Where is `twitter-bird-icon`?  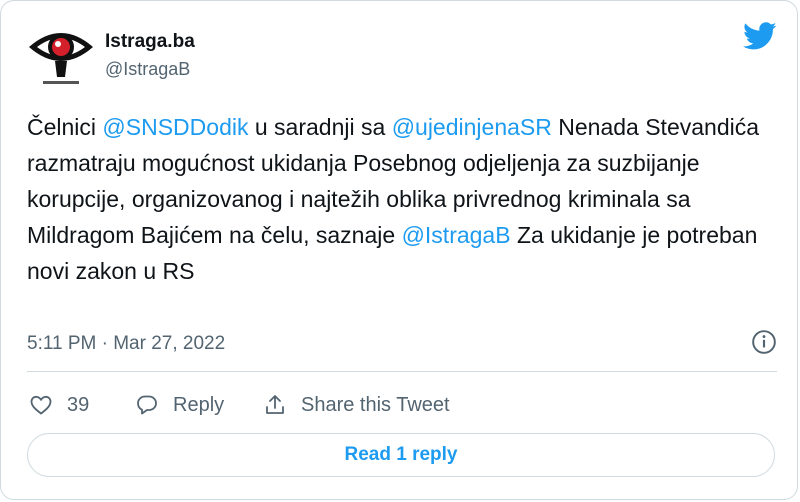
twitter-bird-icon is located at coordinates (760, 36).